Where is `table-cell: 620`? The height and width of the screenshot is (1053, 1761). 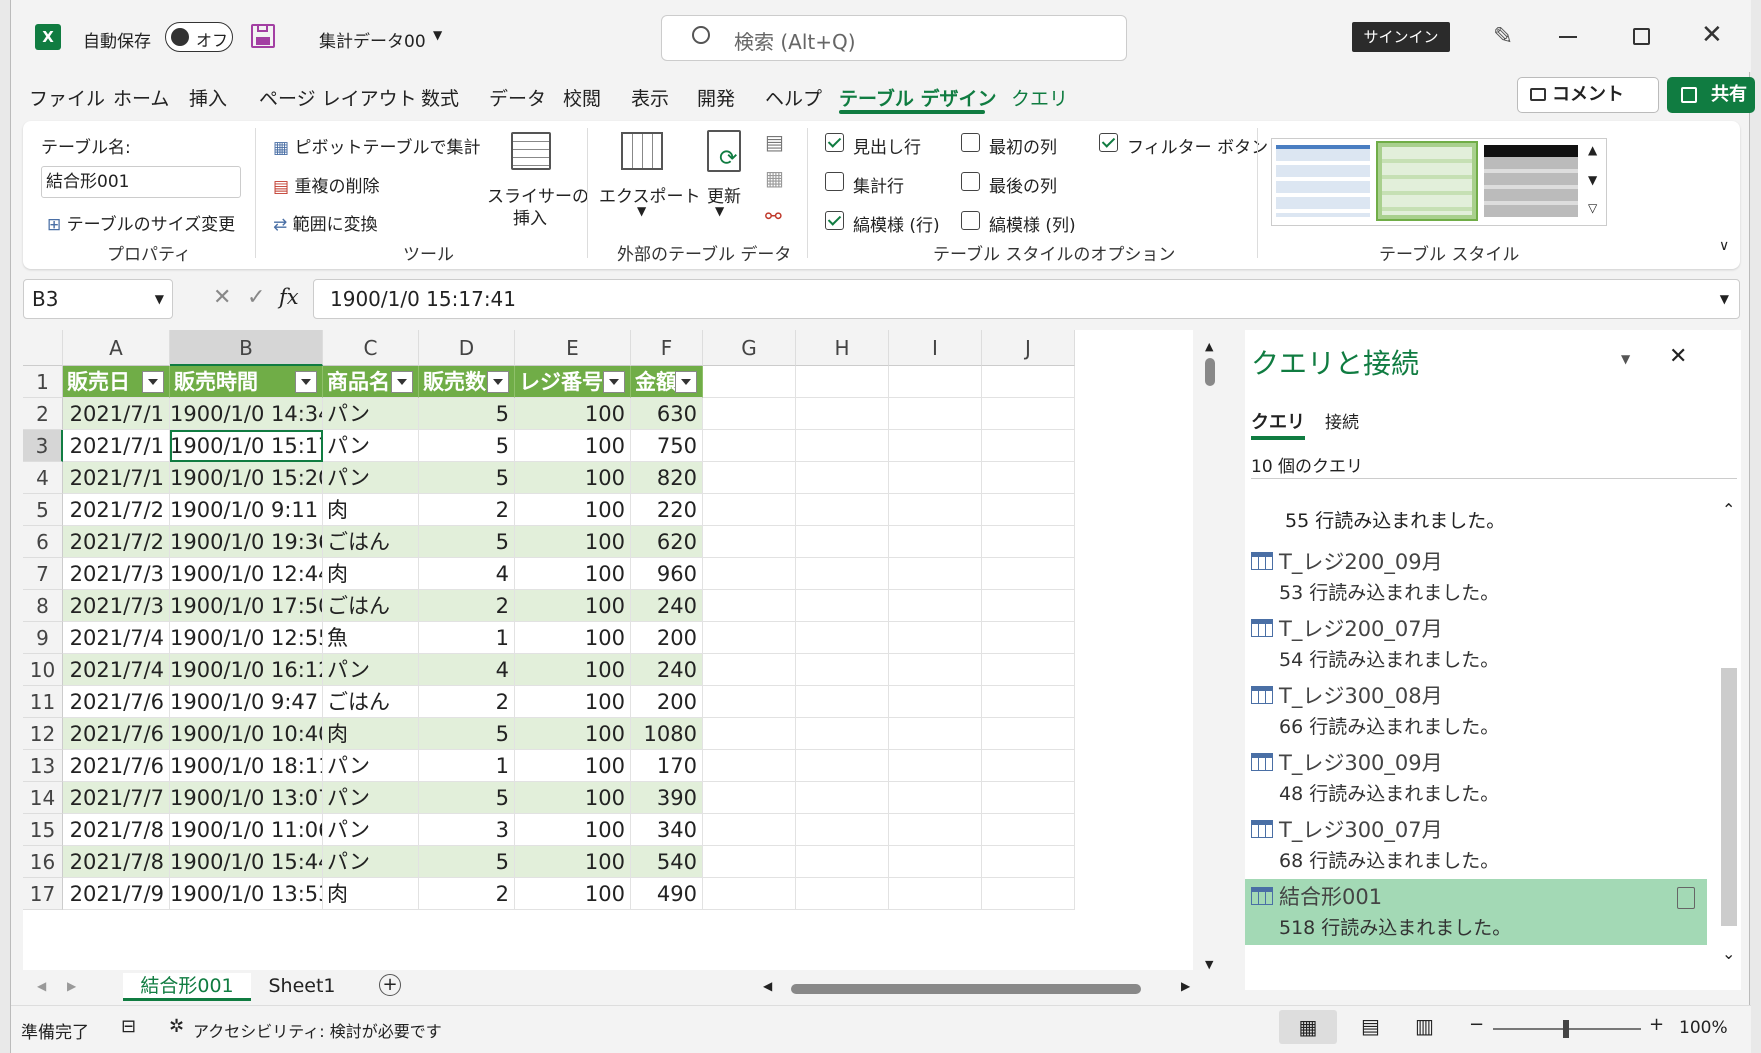 table-cell: 620 is located at coordinates (667, 542).